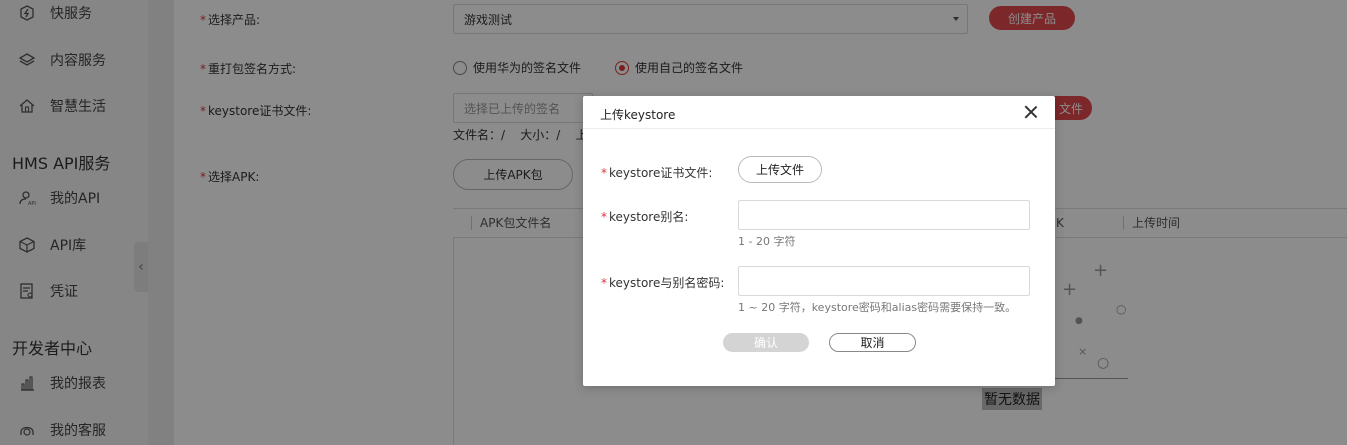 The width and height of the screenshot is (1347, 445). What do you see at coordinates (877, 307) in the screenshot?
I see `password-hint: 1 ~ 20 字符，keystore密码和alias密码需要保持一致。` at bounding box center [877, 307].